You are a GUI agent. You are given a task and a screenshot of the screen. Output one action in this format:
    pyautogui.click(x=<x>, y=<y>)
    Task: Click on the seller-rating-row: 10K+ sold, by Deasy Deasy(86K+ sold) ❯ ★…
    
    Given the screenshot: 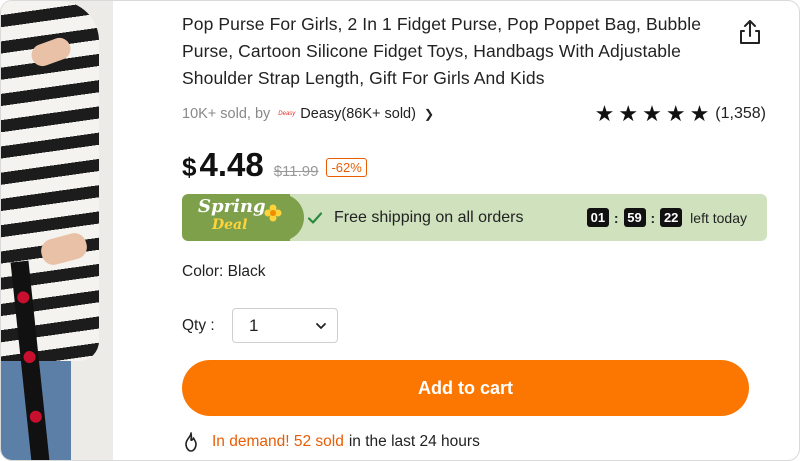 What is the action you would take?
    pyautogui.click(x=477, y=114)
    